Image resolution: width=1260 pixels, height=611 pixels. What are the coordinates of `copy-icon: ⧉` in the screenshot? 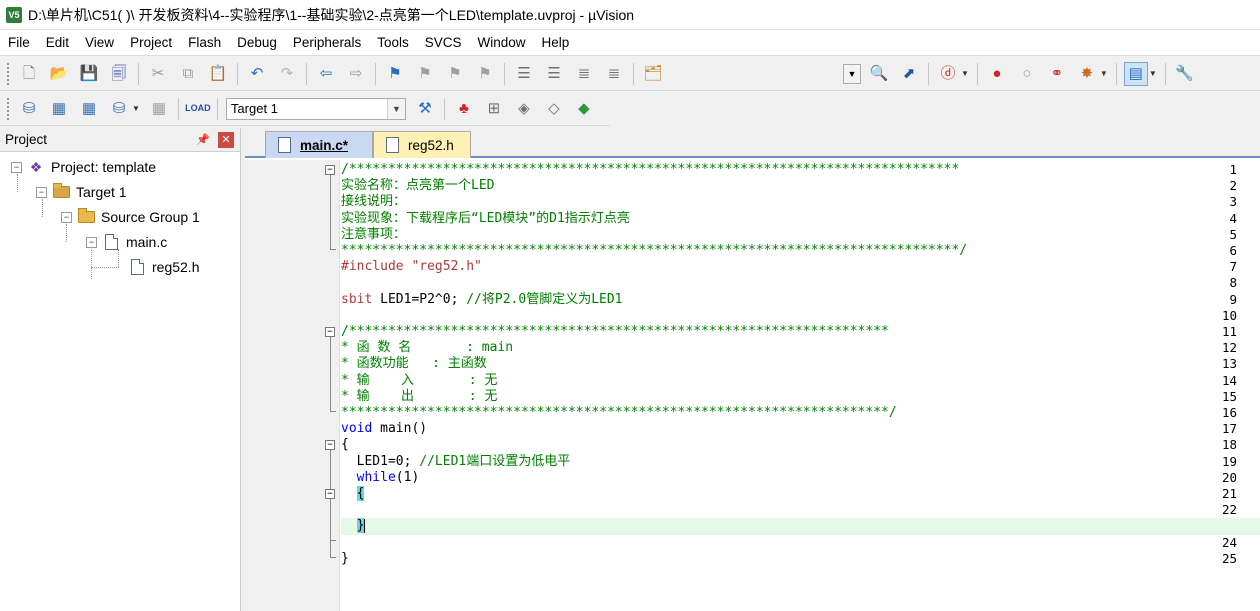 It's located at (188, 74).